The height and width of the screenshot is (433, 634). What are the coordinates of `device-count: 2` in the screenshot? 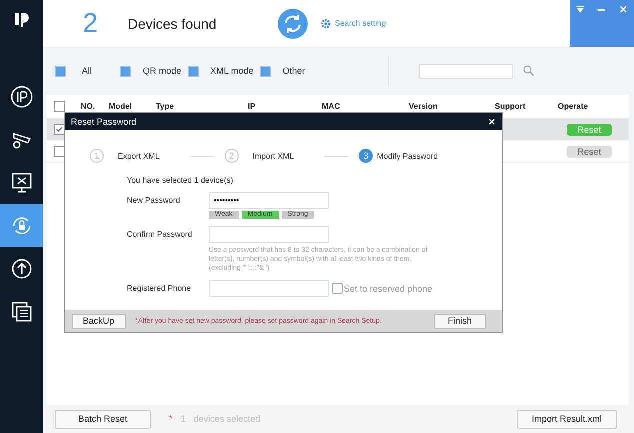 It's located at (91, 23).